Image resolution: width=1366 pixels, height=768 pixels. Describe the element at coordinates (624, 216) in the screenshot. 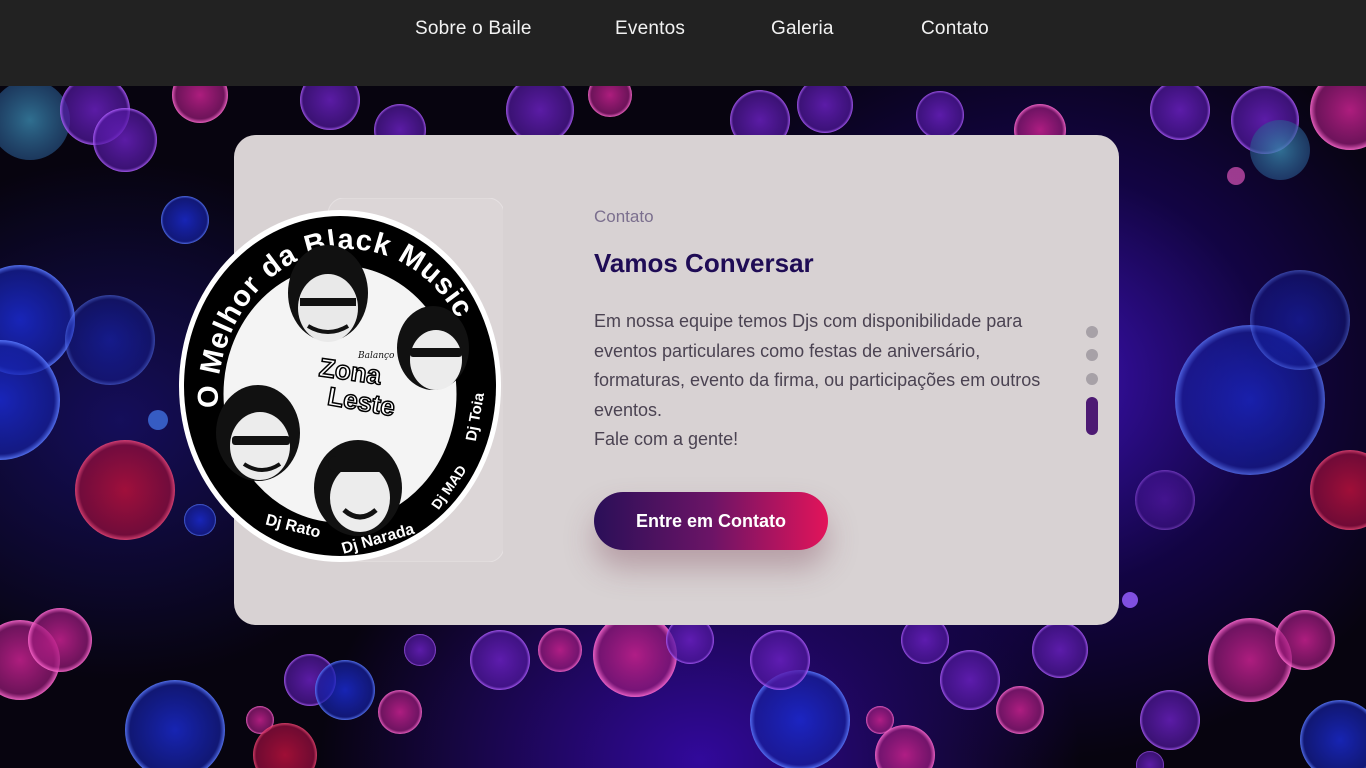

I see `section-eyebrow: Contato` at that location.